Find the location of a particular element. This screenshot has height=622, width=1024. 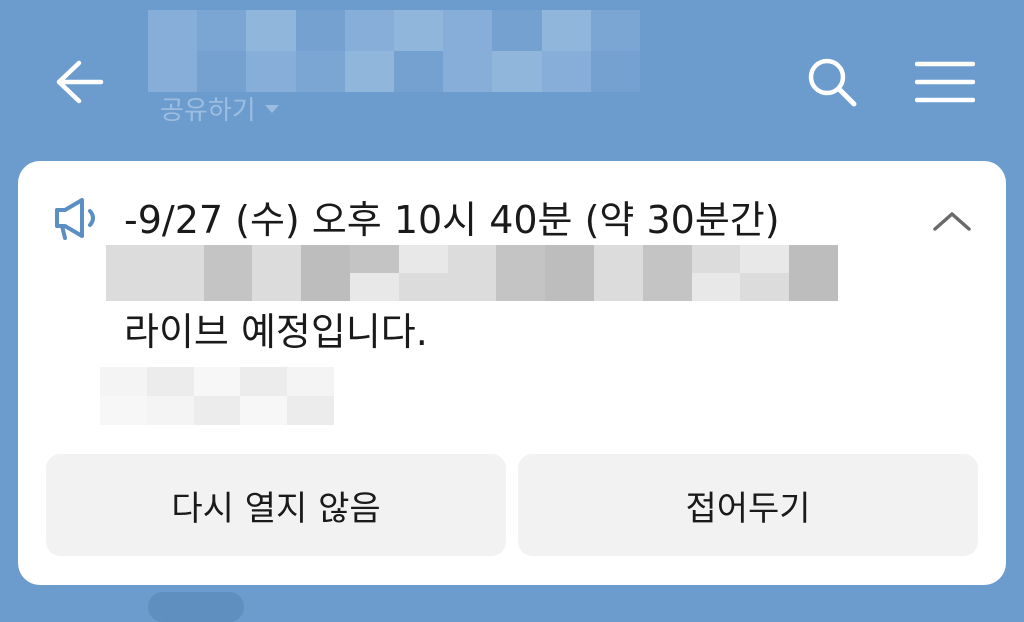

chevron-up-icon is located at coordinates (952, 221).